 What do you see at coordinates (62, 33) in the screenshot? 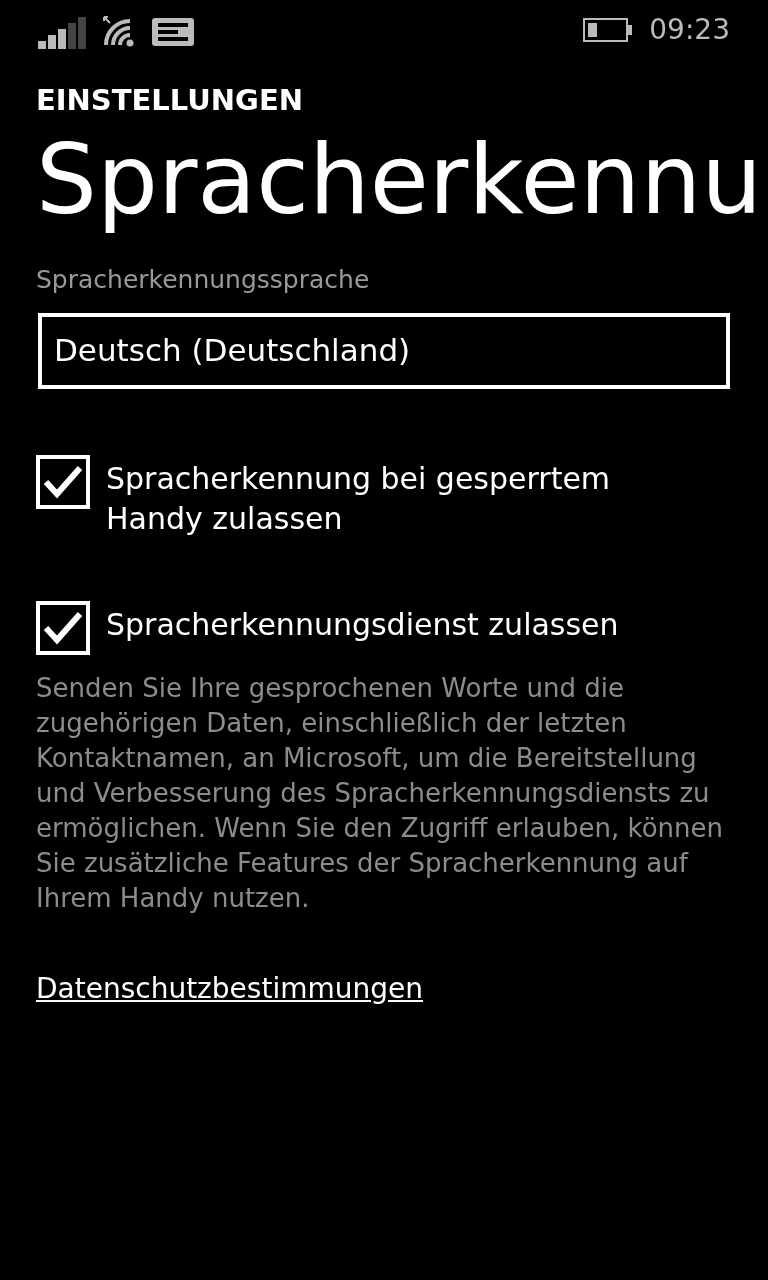
I see `signal-icon` at bounding box center [62, 33].